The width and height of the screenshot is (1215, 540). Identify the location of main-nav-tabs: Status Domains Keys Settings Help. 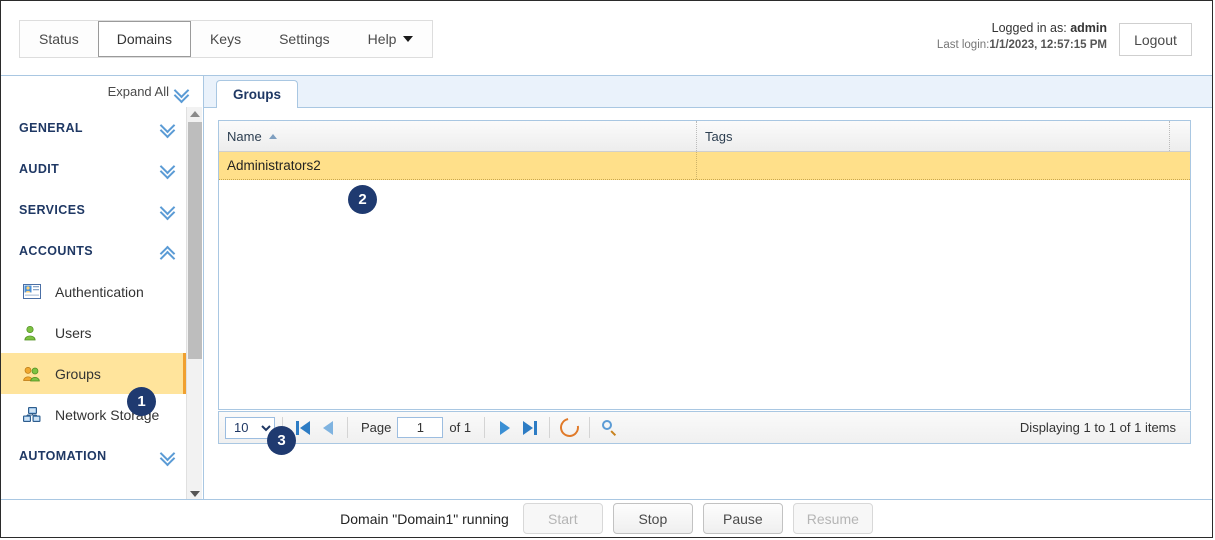
(226, 39).